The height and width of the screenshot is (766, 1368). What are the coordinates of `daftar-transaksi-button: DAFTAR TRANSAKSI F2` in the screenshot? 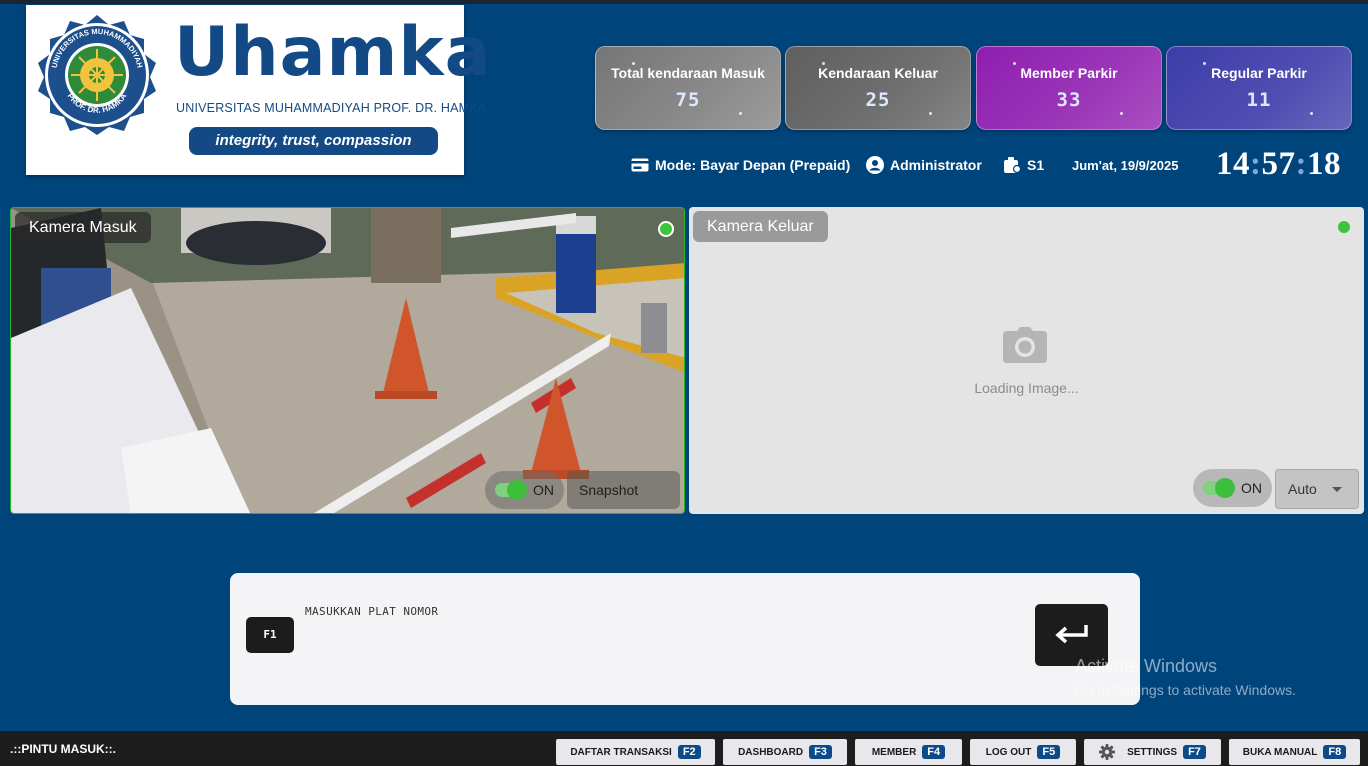 It's located at (635, 752).